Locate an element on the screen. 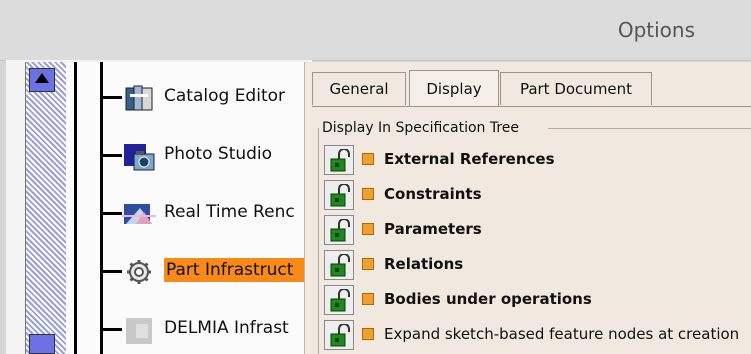  option-bodies-under-operations: Bodies under operations is located at coordinates (537, 300).